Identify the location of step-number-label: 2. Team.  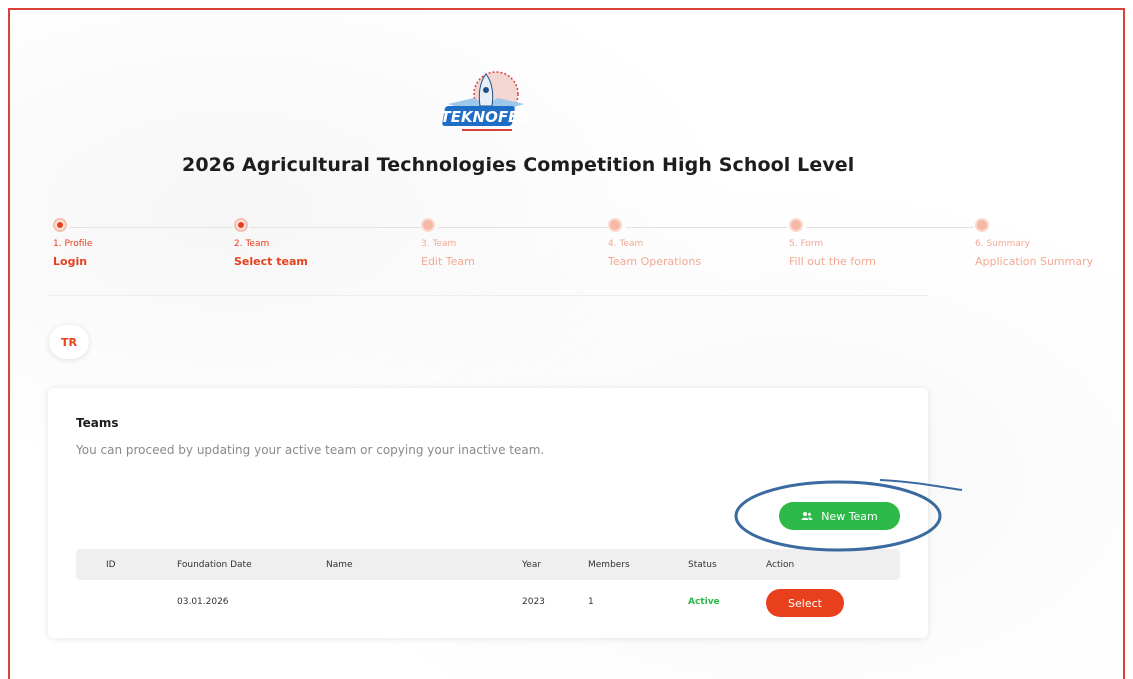
(252, 244).